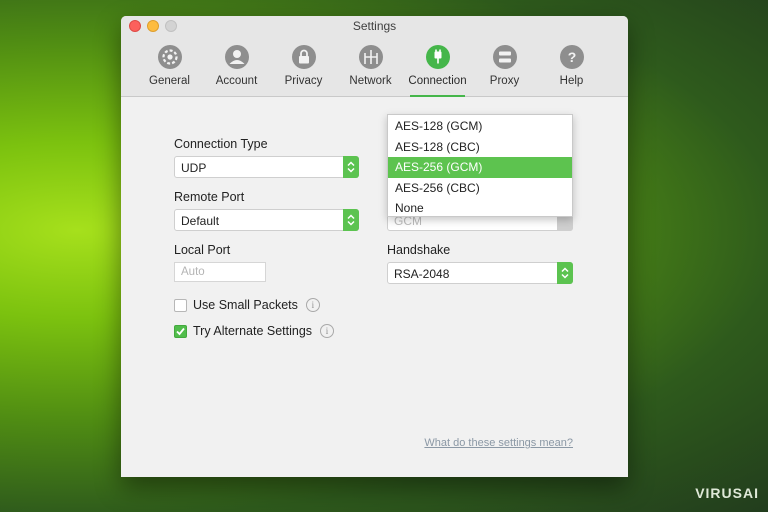 The height and width of the screenshot is (512, 768). I want to click on tab-label: Proxy, so click(504, 81).